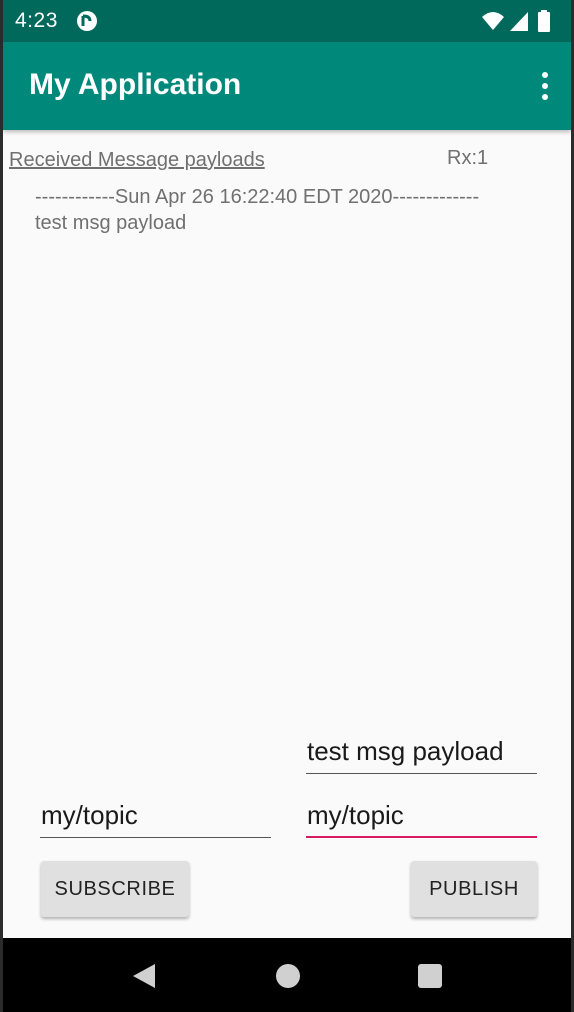 The height and width of the screenshot is (1012, 574). What do you see at coordinates (421, 819) in the screenshot?
I see `publish-topic-field: my/topic` at bounding box center [421, 819].